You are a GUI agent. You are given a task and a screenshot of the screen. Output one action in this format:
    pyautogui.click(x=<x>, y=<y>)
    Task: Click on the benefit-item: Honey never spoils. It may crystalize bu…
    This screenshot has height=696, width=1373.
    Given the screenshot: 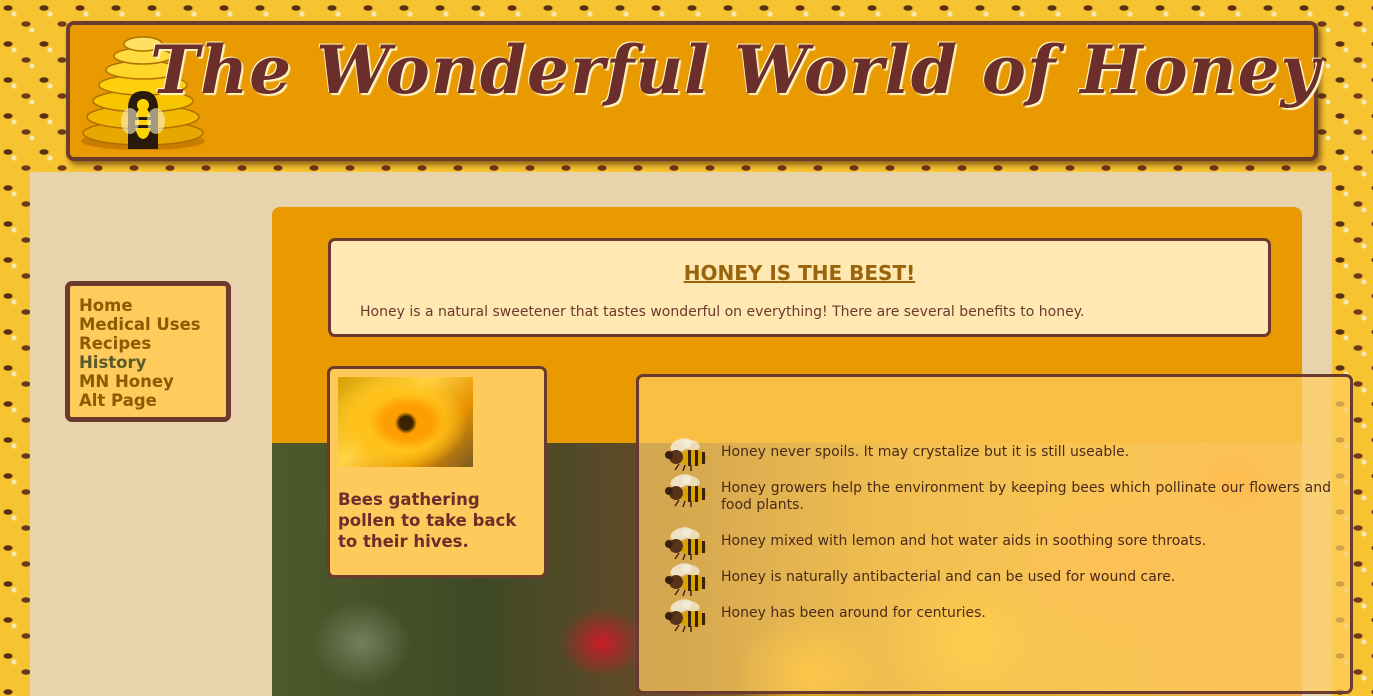 What is the action you would take?
    pyautogui.click(x=996, y=454)
    